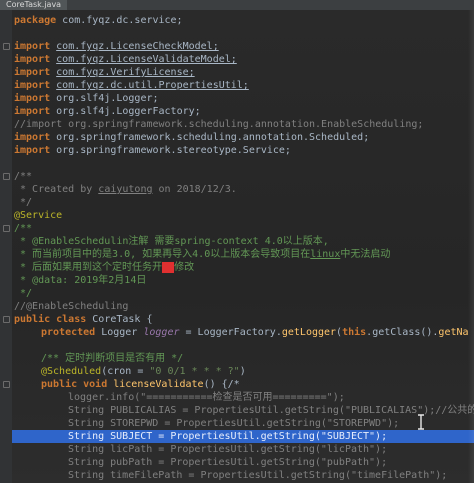 This screenshot has height=483, width=474. Describe the element at coordinates (71, 332) in the screenshot. I see `code-token: protected` at that location.